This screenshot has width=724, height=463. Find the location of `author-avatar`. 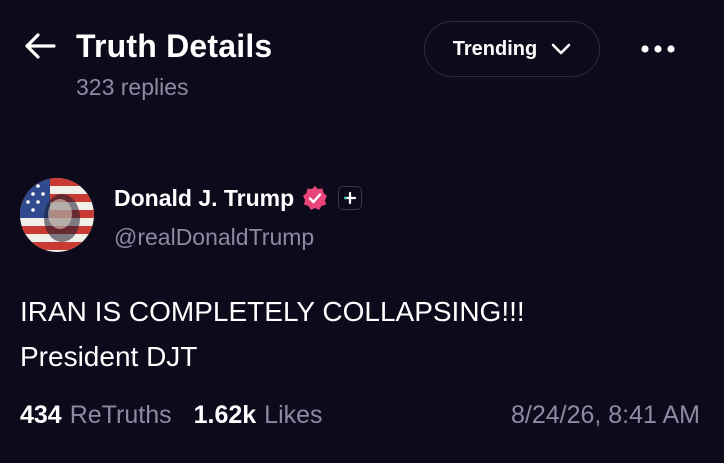

author-avatar is located at coordinates (57, 215).